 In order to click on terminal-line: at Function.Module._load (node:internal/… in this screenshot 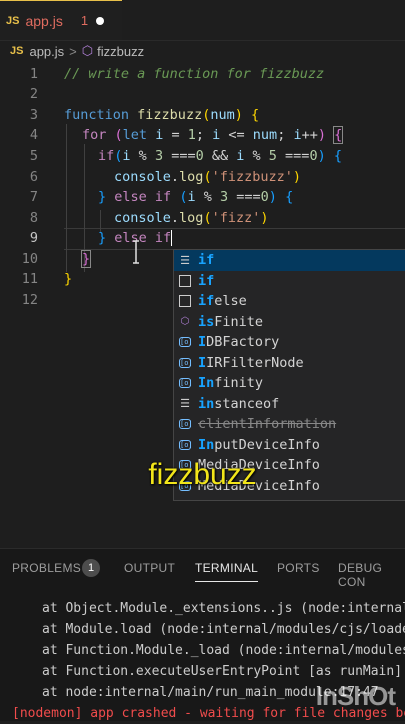, I will do `click(223, 650)`.